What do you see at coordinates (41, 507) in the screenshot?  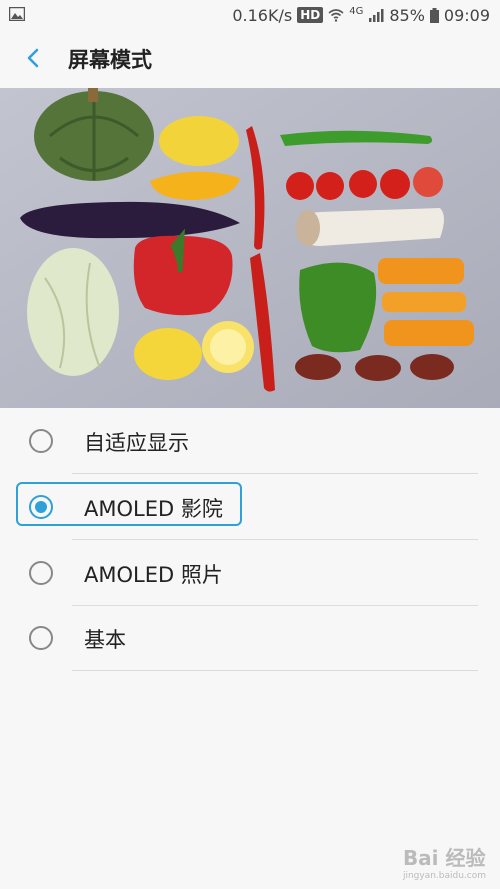 I see `radio-button-selected` at bounding box center [41, 507].